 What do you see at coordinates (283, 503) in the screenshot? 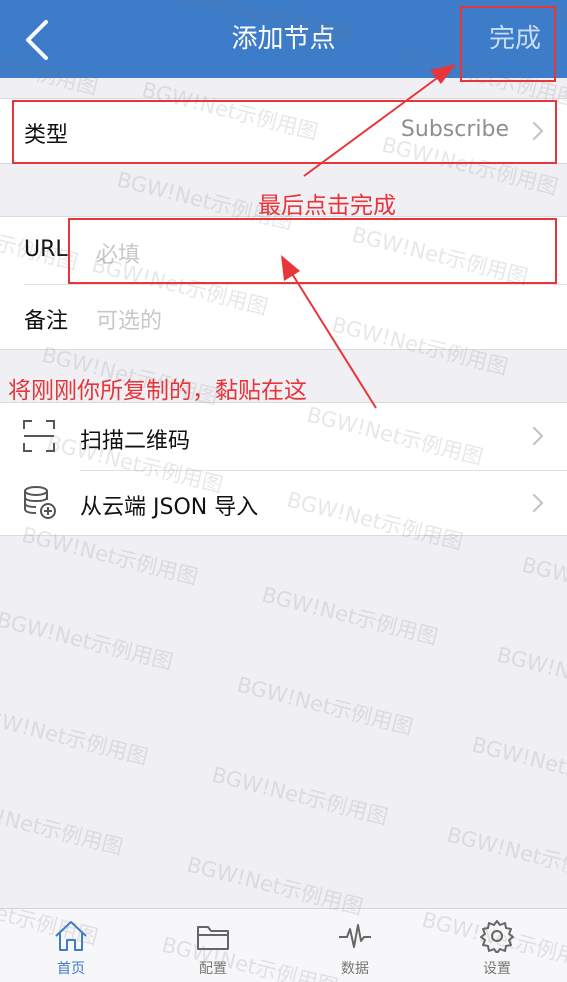
I see `json-import-row: 从云端 JSON 导入` at bounding box center [283, 503].